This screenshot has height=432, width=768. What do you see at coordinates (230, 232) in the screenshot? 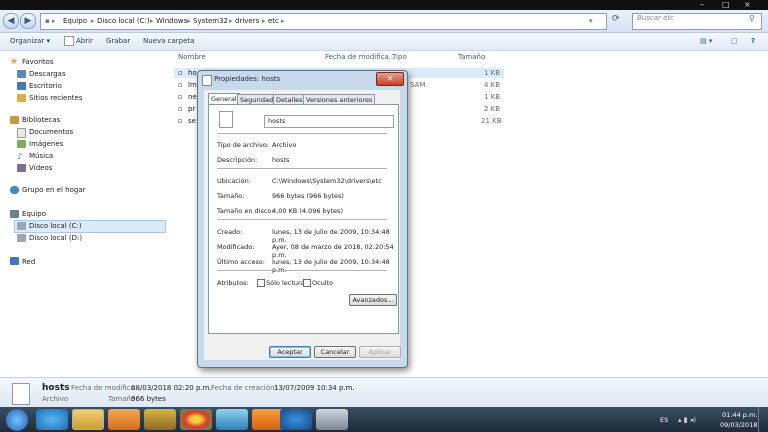
I see `created-label: Creado:` at bounding box center [230, 232].